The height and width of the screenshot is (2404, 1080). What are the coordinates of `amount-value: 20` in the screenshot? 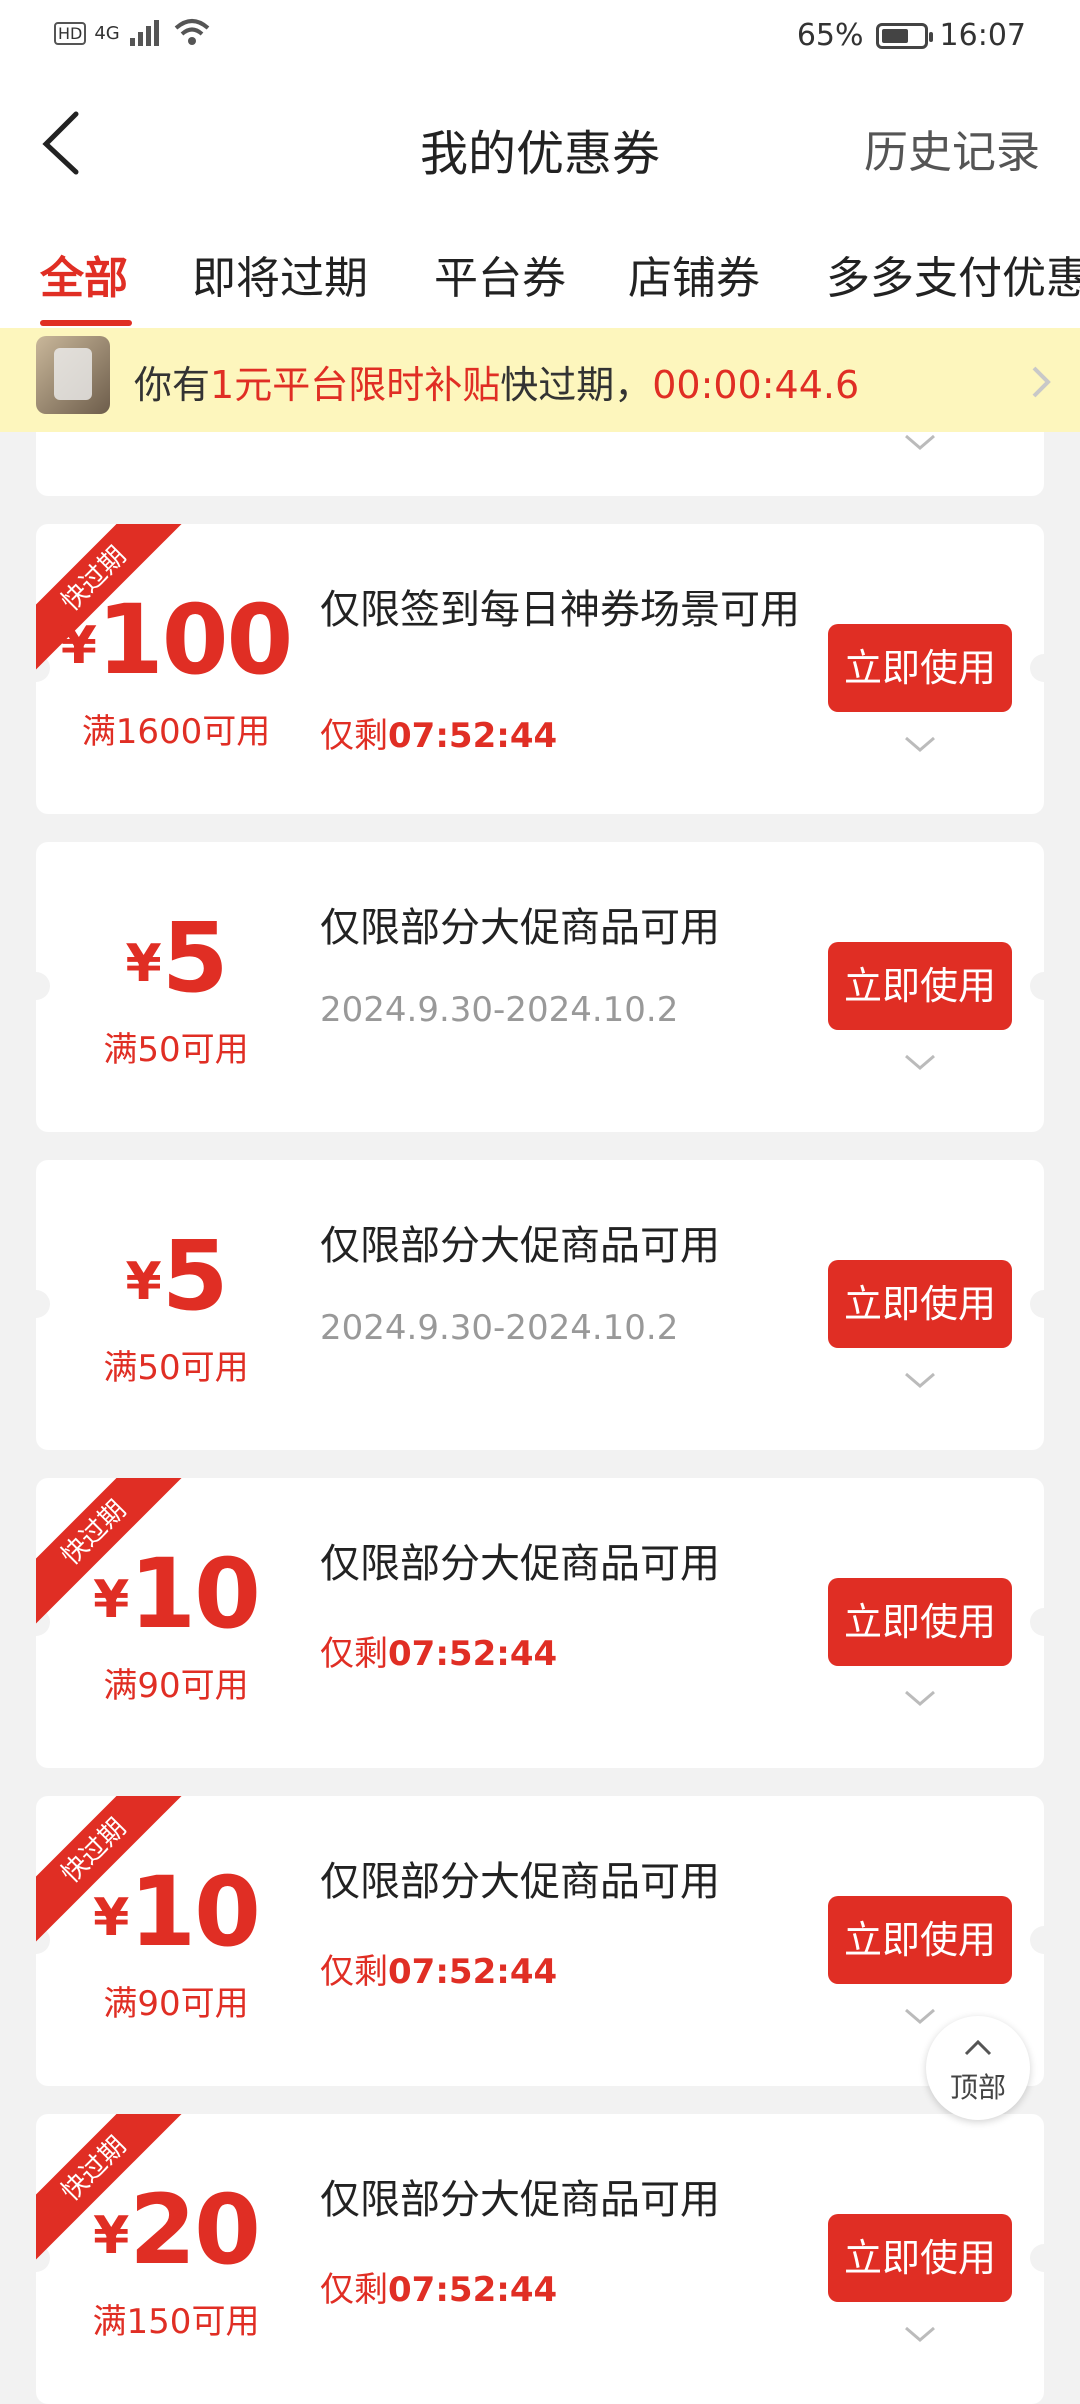 It's located at (195, 2230).